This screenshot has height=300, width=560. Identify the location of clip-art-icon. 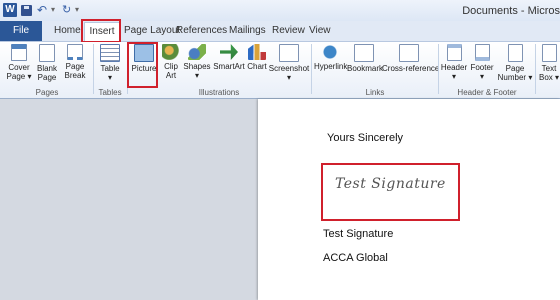
(171, 52).